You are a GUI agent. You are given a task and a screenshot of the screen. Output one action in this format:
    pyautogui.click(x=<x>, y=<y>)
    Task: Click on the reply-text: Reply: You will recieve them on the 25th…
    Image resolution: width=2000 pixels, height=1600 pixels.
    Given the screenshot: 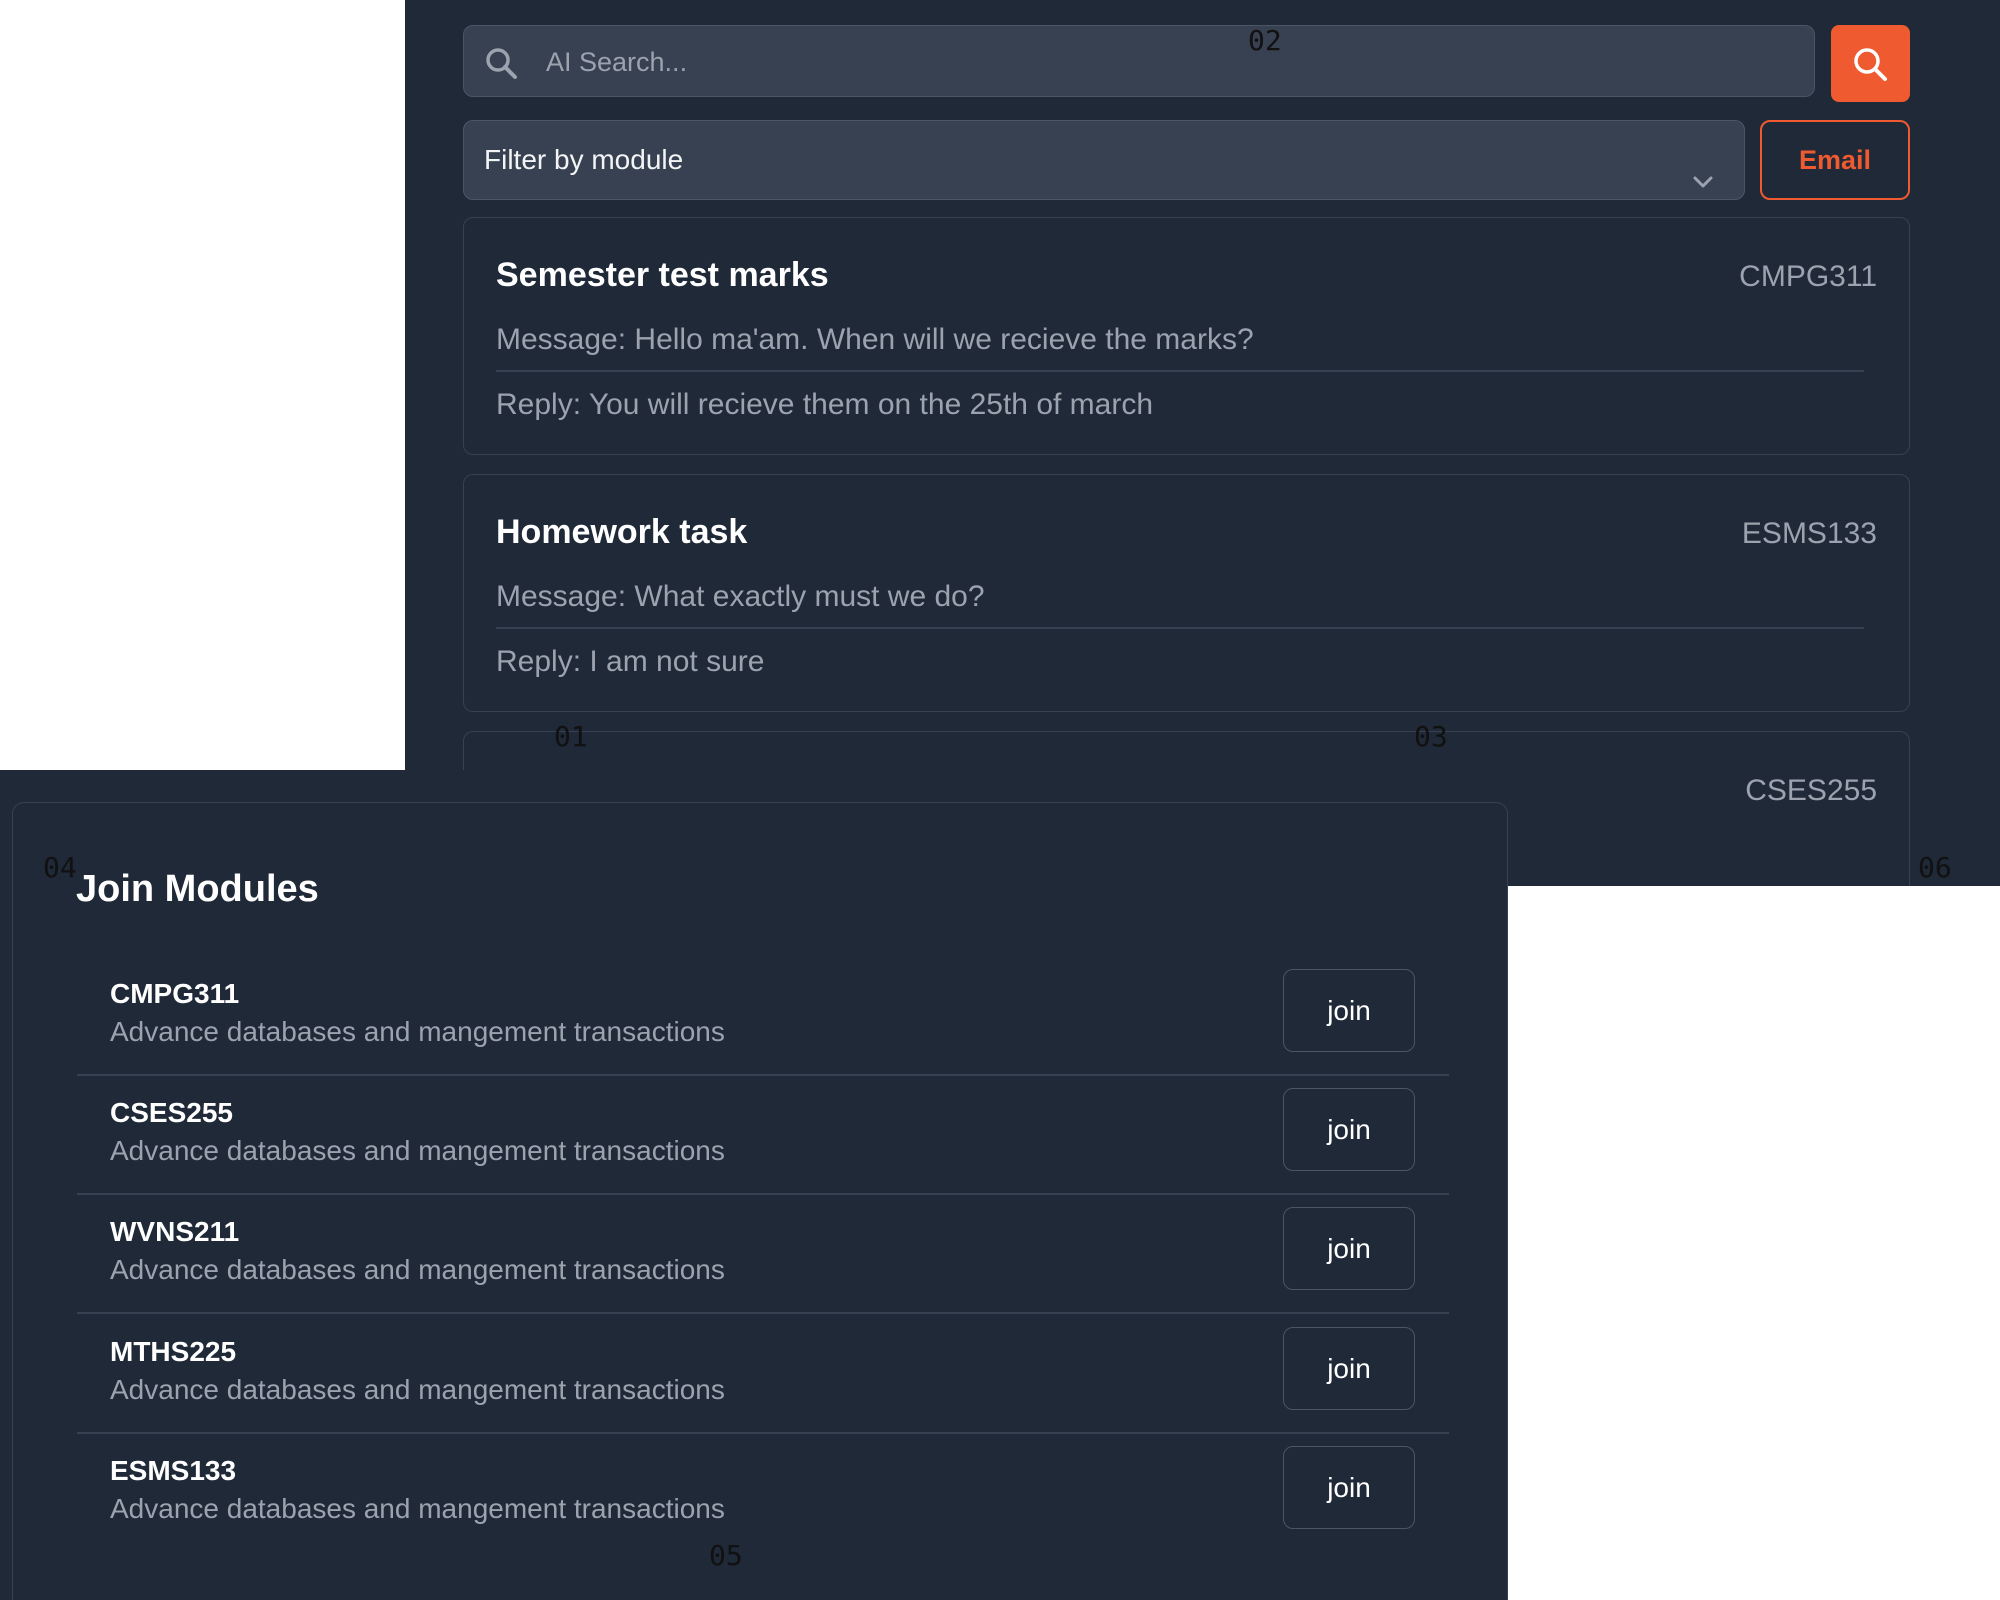 What is the action you would take?
    pyautogui.click(x=825, y=404)
    